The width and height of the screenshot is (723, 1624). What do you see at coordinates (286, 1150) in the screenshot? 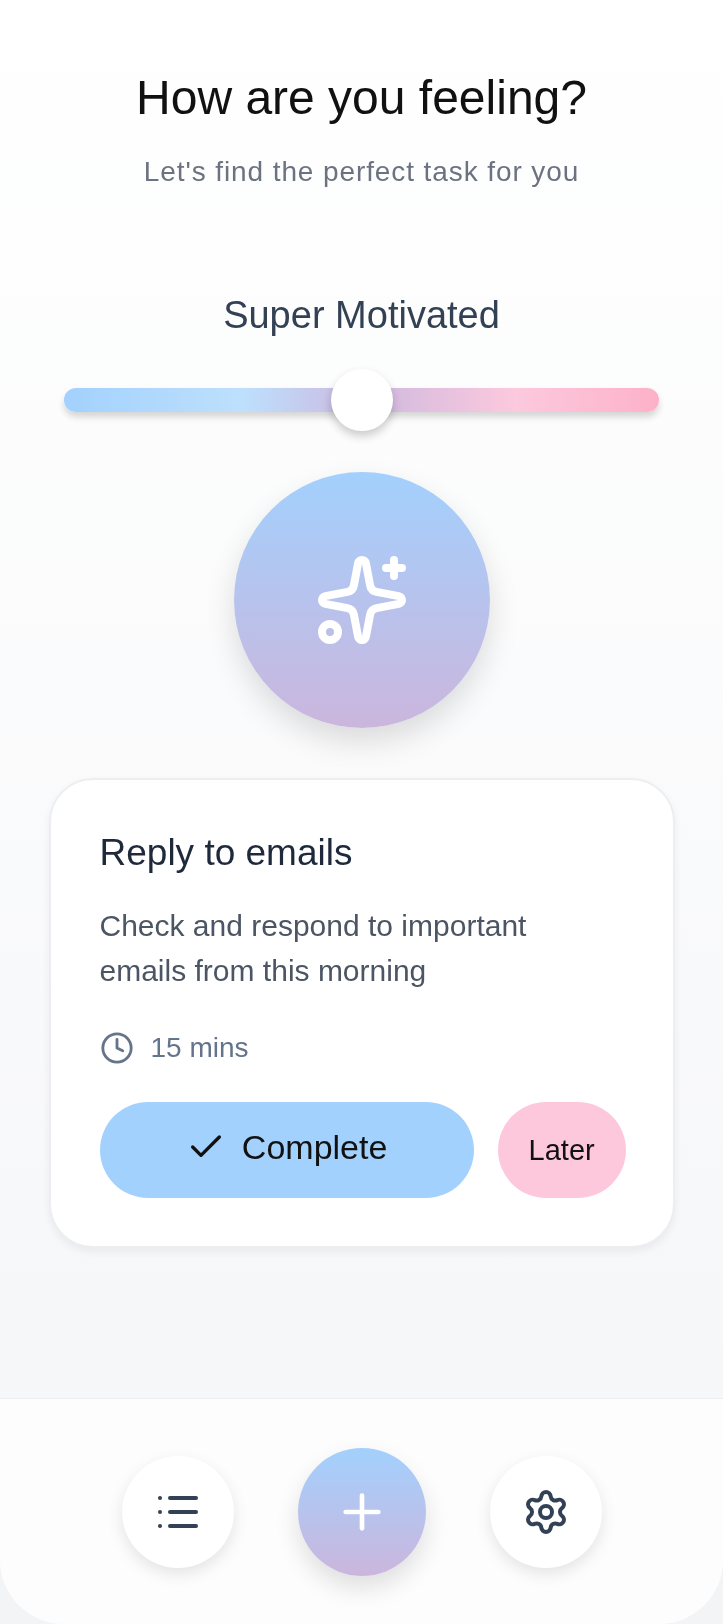
I see `complete-button: Complete` at bounding box center [286, 1150].